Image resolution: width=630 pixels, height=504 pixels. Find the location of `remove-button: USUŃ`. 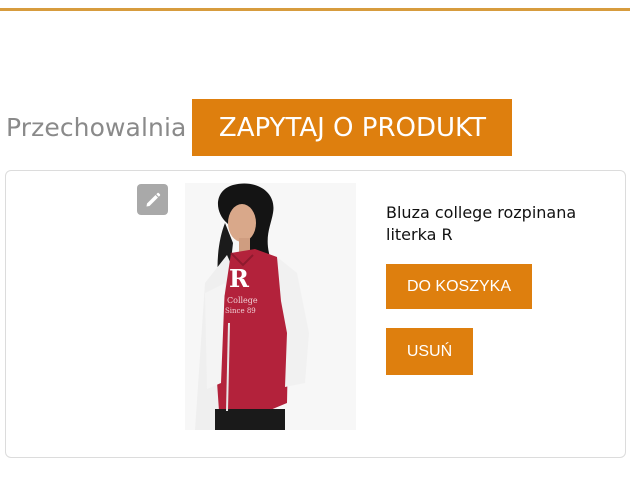

remove-button: USUŃ is located at coordinates (429, 351).